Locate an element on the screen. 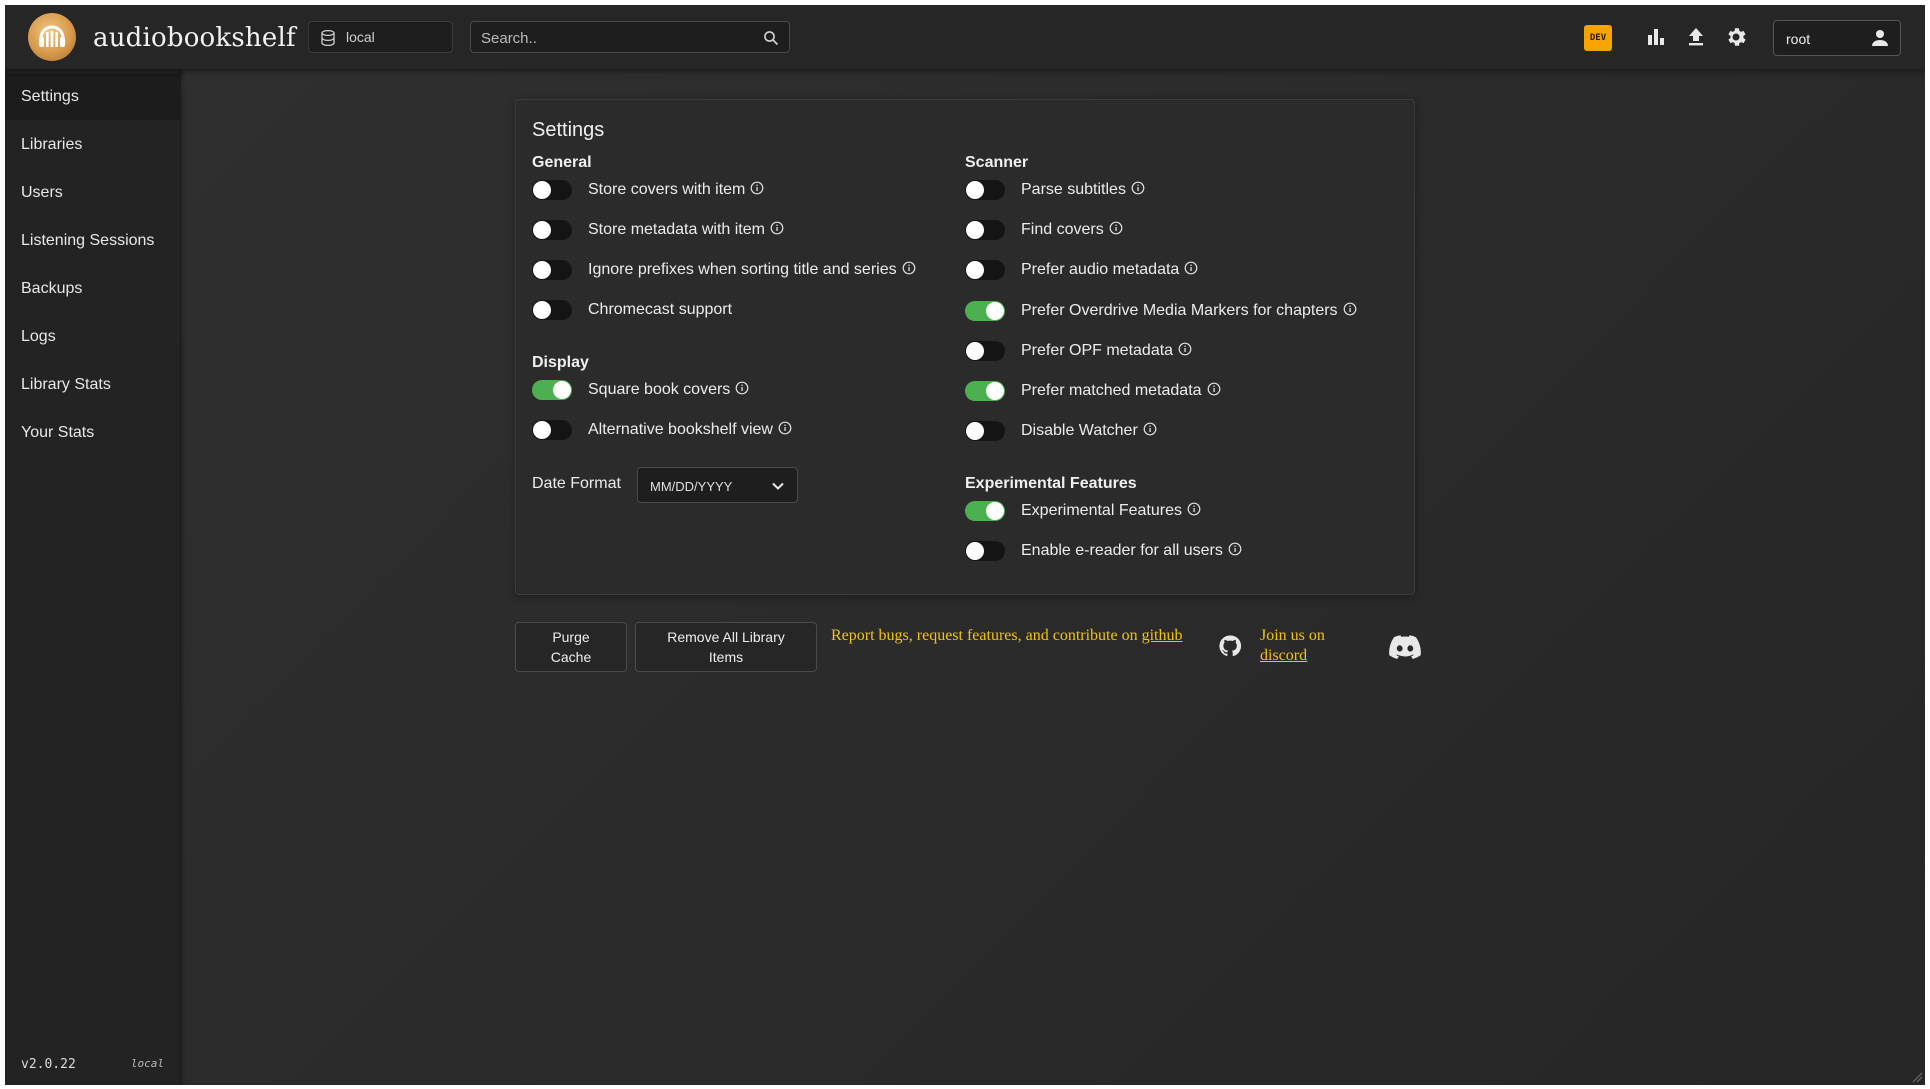 Image resolution: width=1930 pixels, height=1089 pixels. settings-gear-icon is located at coordinates (1736, 37).